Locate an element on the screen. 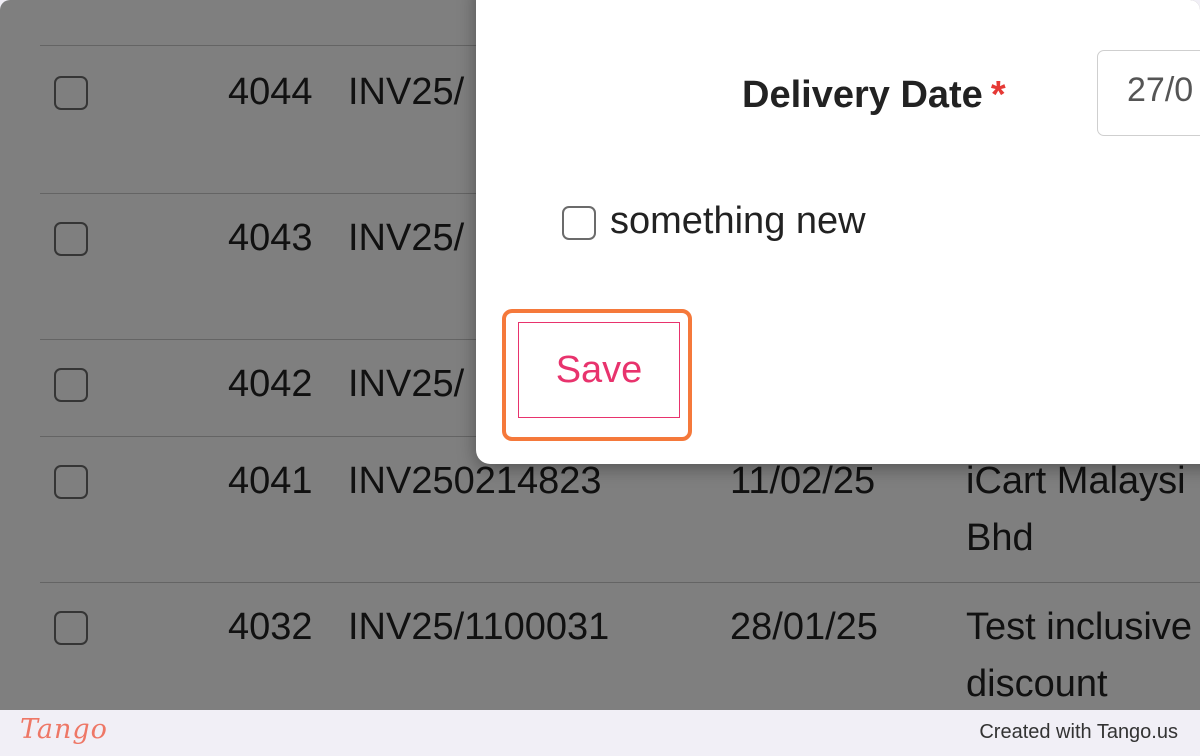 This screenshot has width=1200, height=756. required-mark: * is located at coordinates (998, 95).